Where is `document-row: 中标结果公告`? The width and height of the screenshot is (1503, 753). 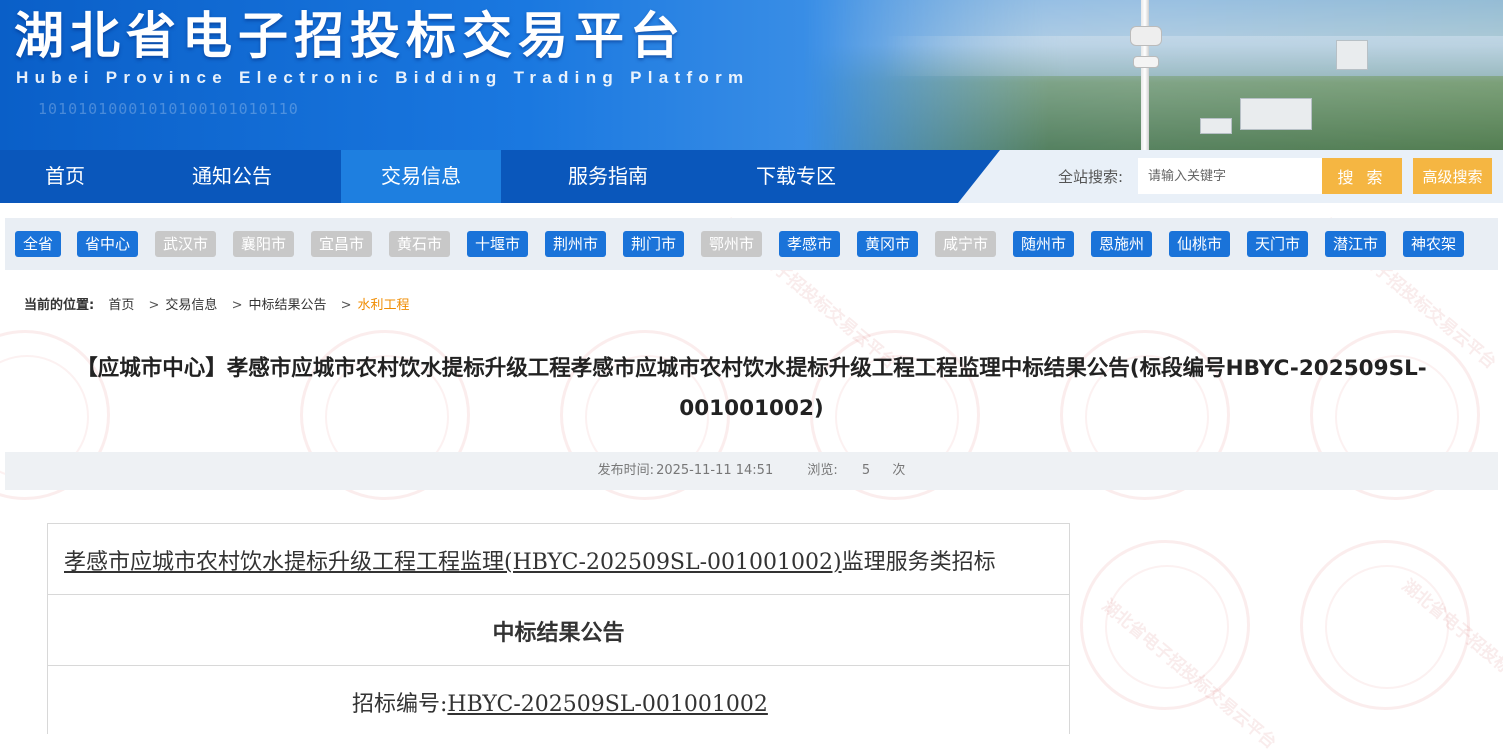
document-row: 中标结果公告 is located at coordinates (558, 630).